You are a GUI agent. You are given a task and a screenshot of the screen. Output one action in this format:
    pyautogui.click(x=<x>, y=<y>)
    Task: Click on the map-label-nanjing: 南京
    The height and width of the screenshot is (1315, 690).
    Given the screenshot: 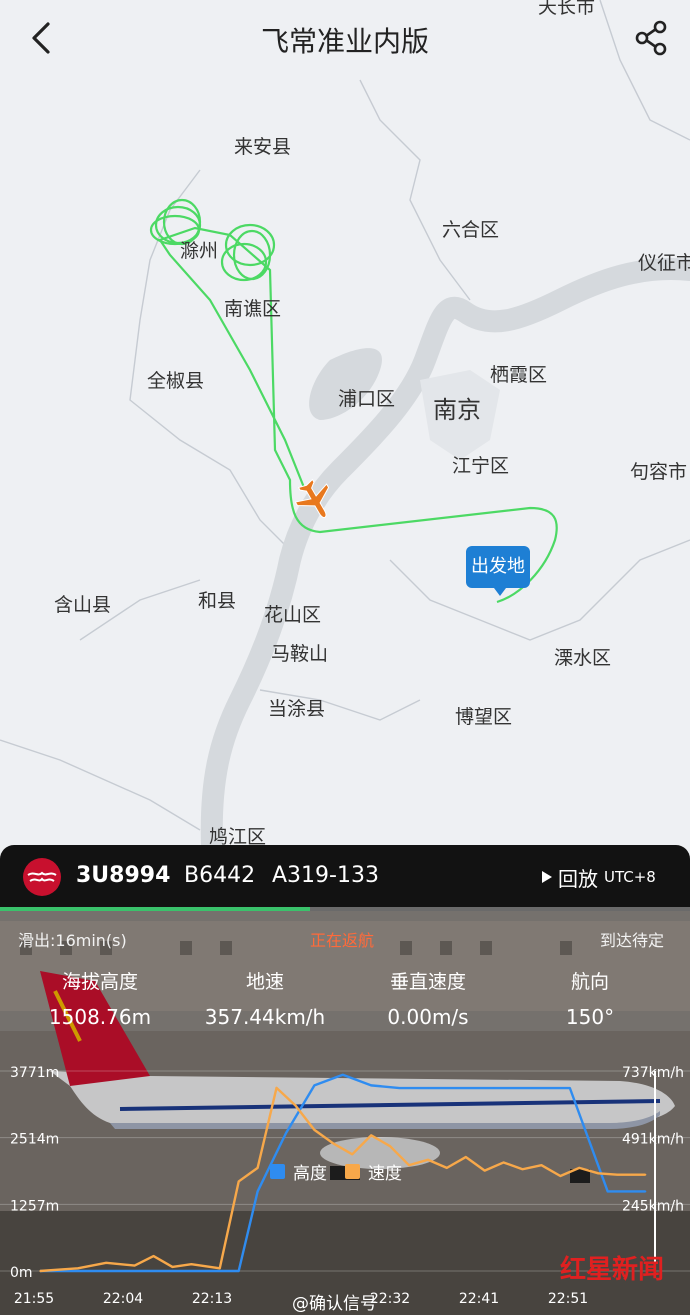 What is the action you would take?
    pyautogui.click(x=457, y=410)
    